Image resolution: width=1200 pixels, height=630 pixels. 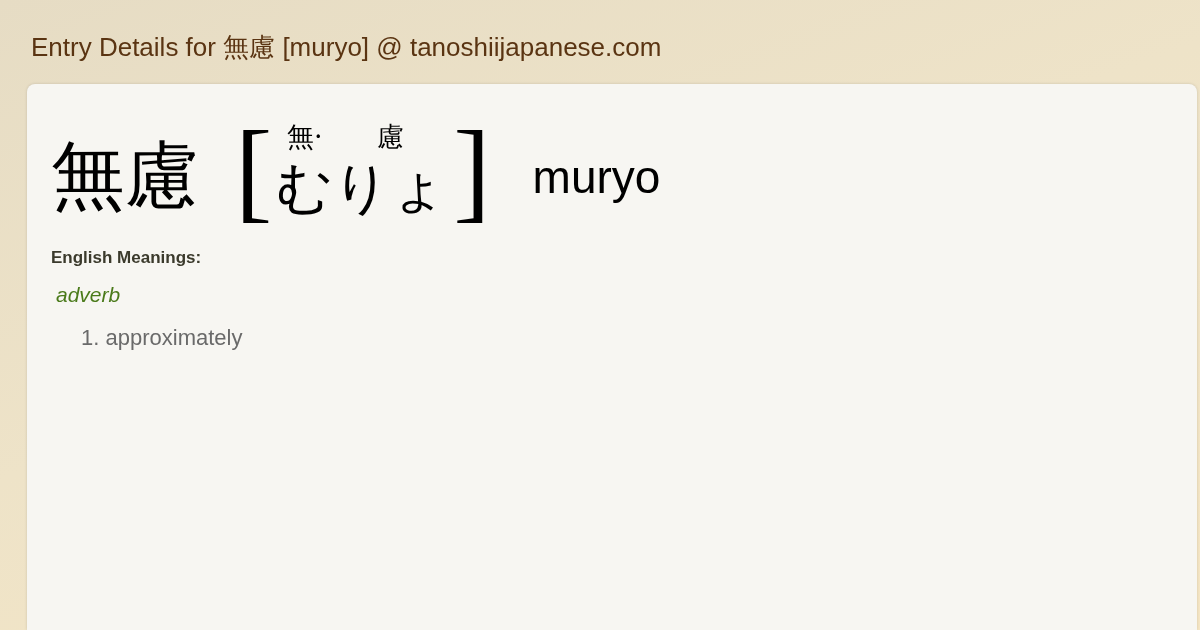 I want to click on romaji-reading: muryo, so click(x=596, y=177).